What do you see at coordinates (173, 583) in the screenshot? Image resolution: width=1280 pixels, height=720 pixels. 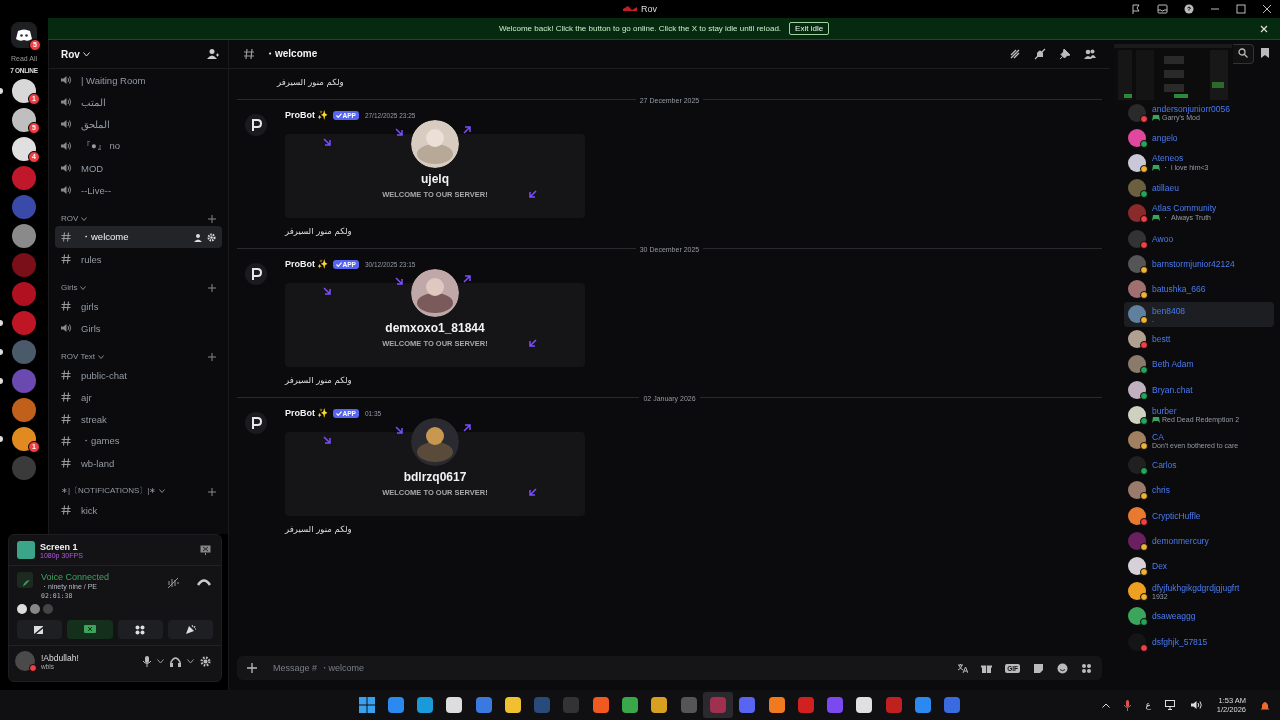 I see `noise-suppression-icon` at bounding box center [173, 583].